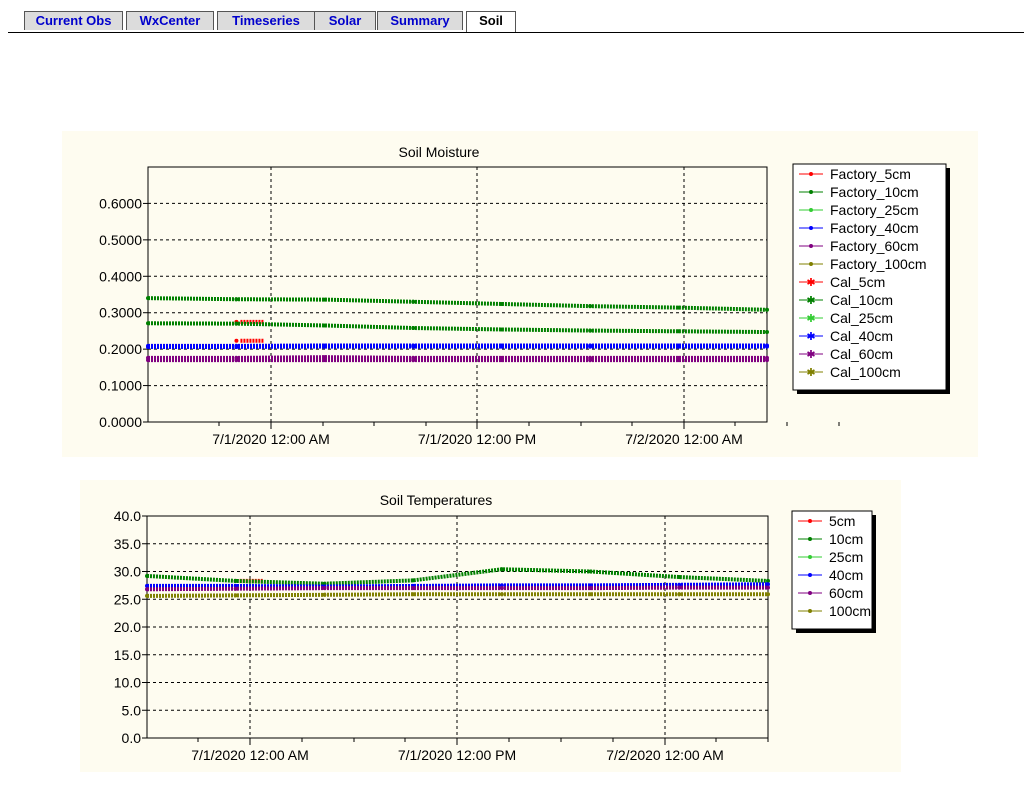  Describe the element at coordinates (73, 20) in the screenshot. I see `tab-current-obs: Current Obs` at that location.